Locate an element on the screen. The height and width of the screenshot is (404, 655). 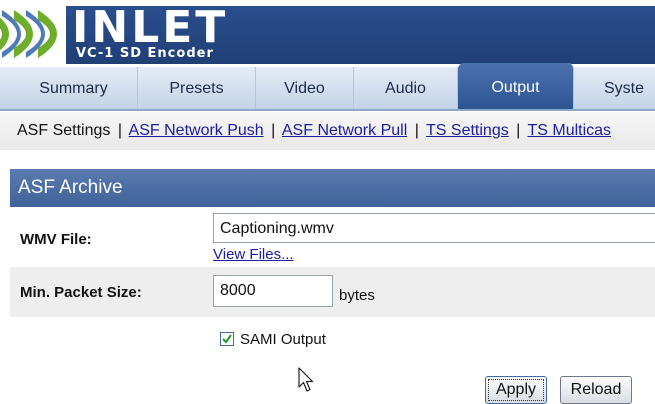
tab-system: Syste is located at coordinates (614, 88).